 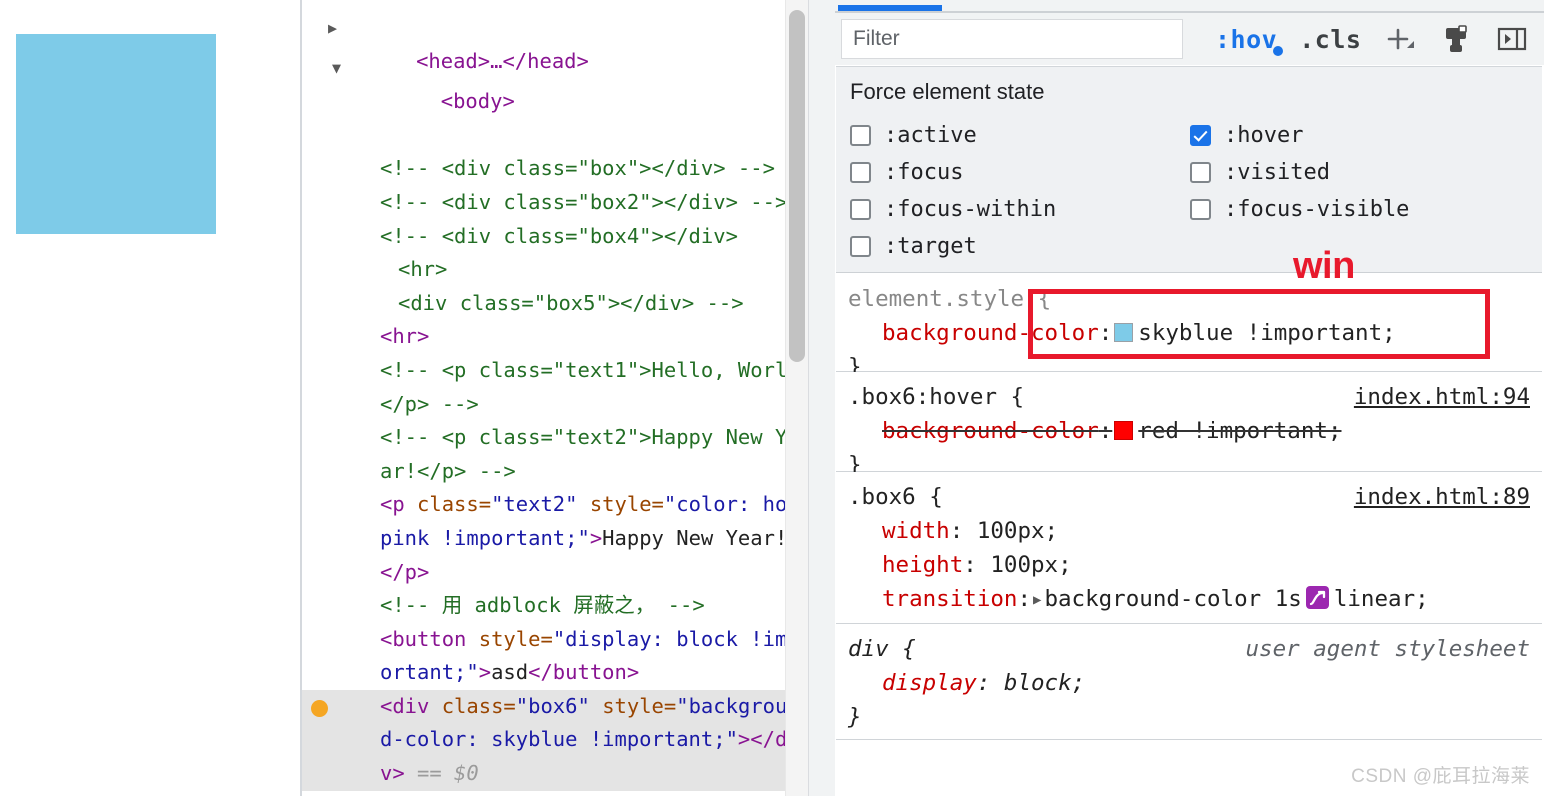 What do you see at coordinates (1366, 246) in the screenshot?
I see `state-grid-spacer` at bounding box center [1366, 246].